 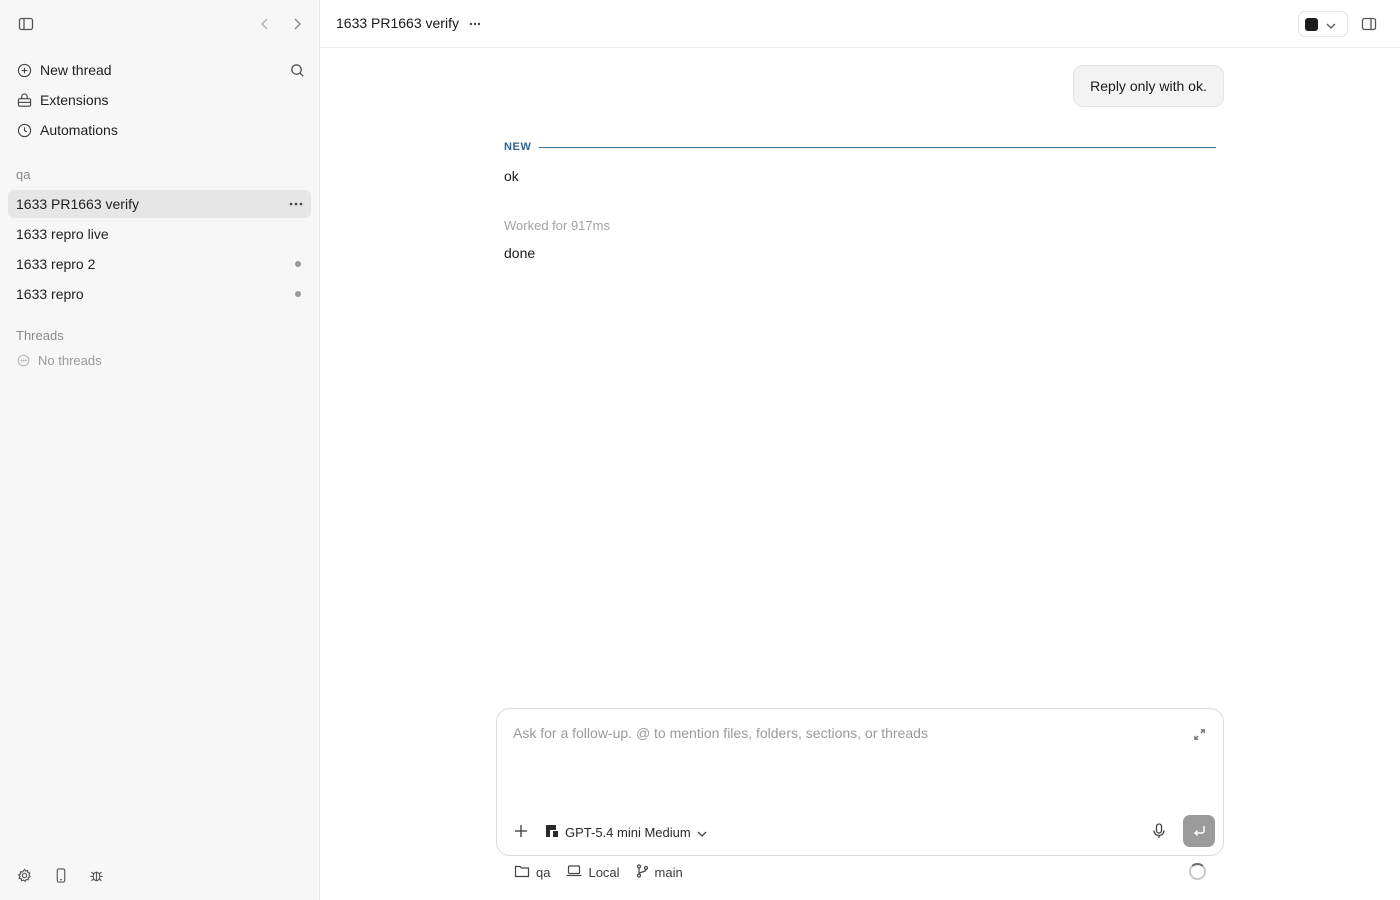 What do you see at coordinates (297, 24) in the screenshot?
I see `forward-arrow-icon` at bounding box center [297, 24].